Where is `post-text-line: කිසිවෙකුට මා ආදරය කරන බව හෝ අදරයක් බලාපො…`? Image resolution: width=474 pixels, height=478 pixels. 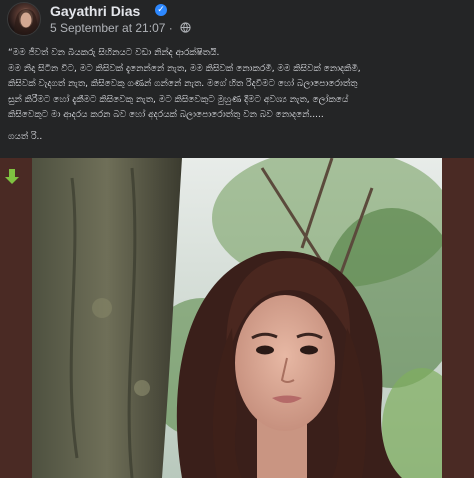
post-text-line: කිසිවෙකුට මා ආදරය කරන බව හෝ අදරයක් බලාපො… is located at coordinates (166, 115).